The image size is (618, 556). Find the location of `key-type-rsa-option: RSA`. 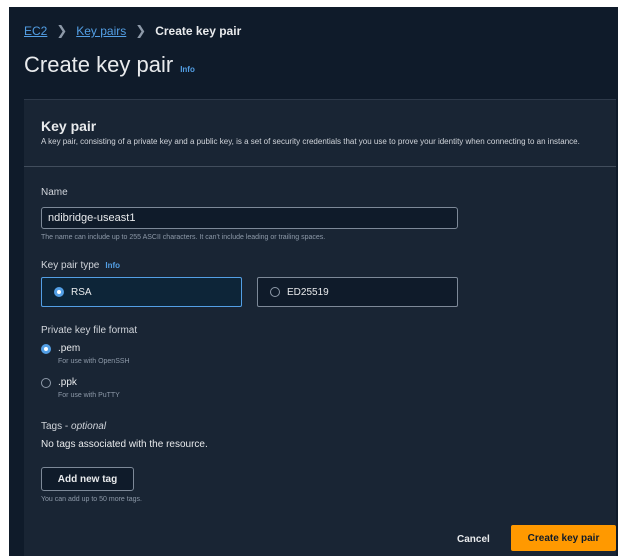

key-type-rsa-option: RSA is located at coordinates (141, 292).